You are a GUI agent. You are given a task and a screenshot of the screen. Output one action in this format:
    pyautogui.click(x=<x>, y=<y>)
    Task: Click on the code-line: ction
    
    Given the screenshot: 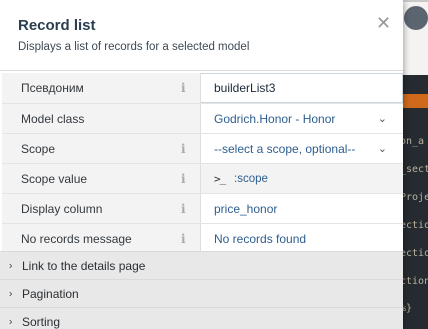 What is the action you would take?
    pyautogui.click(x=414, y=281)
    